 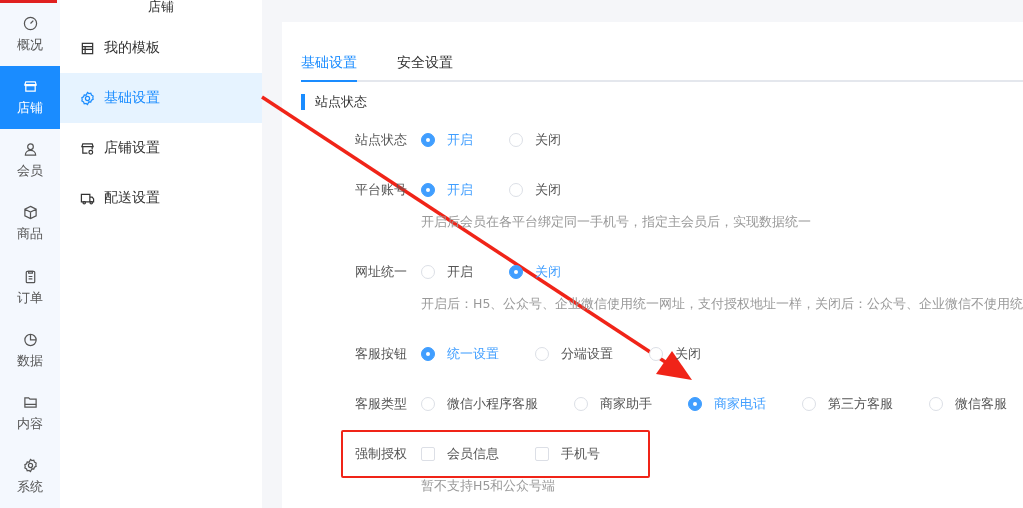 What do you see at coordinates (30, 339) in the screenshot?
I see `pie-icon` at bounding box center [30, 339].